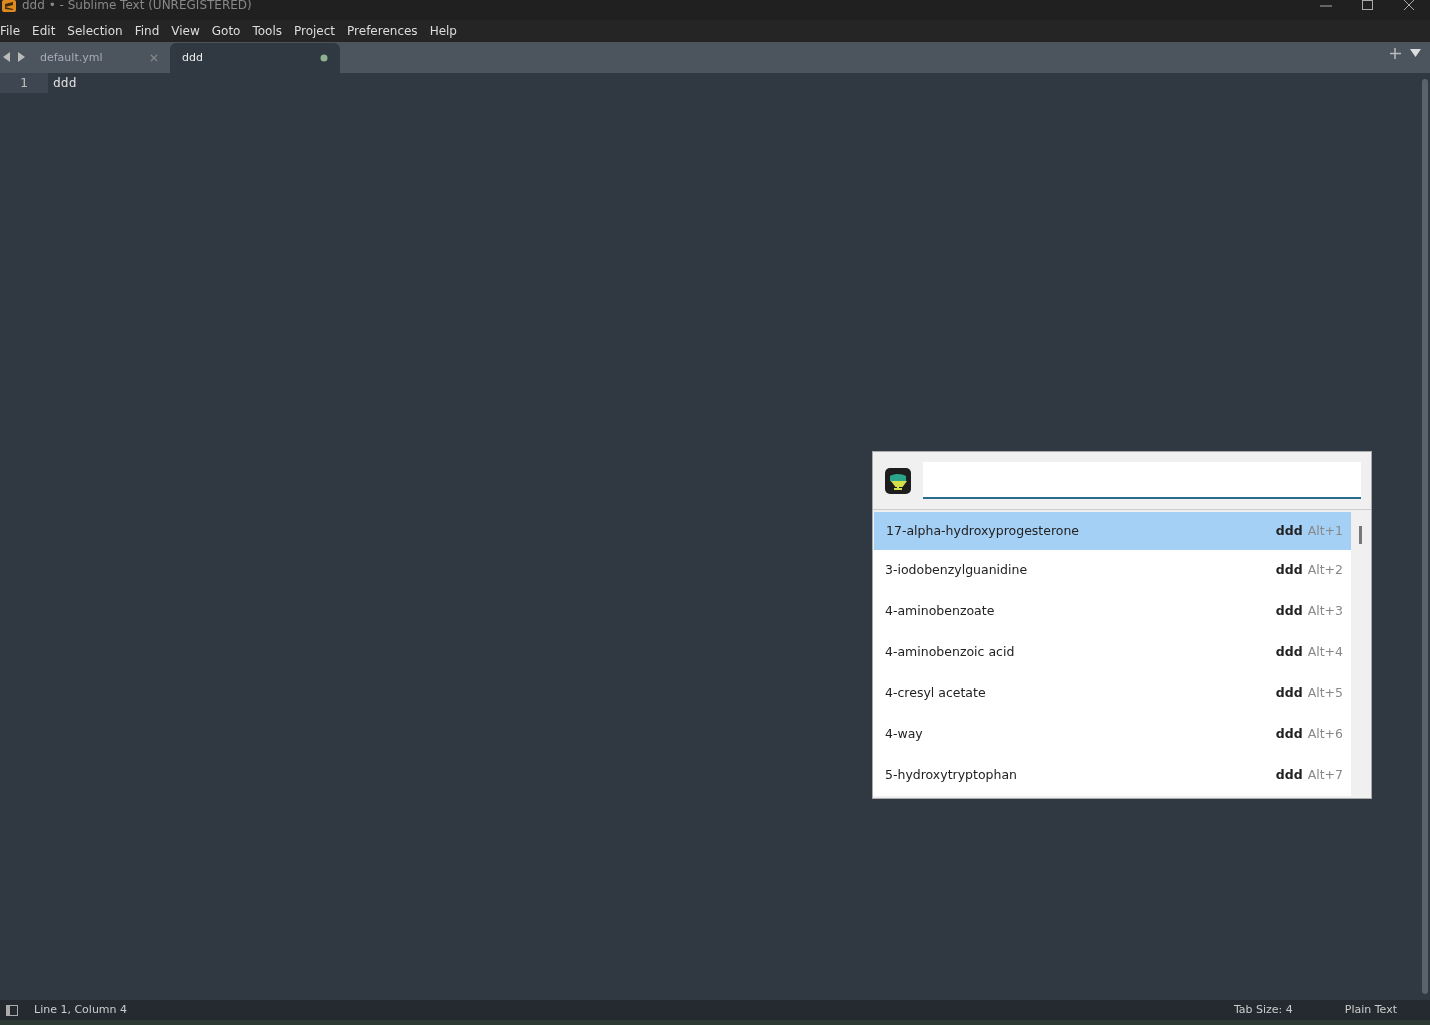 Image resolution: width=1430 pixels, height=1025 pixels. What do you see at coordinates (64, 83) in the screenshot?
I see `code-line: ddd` at bounding box center [64, 83].